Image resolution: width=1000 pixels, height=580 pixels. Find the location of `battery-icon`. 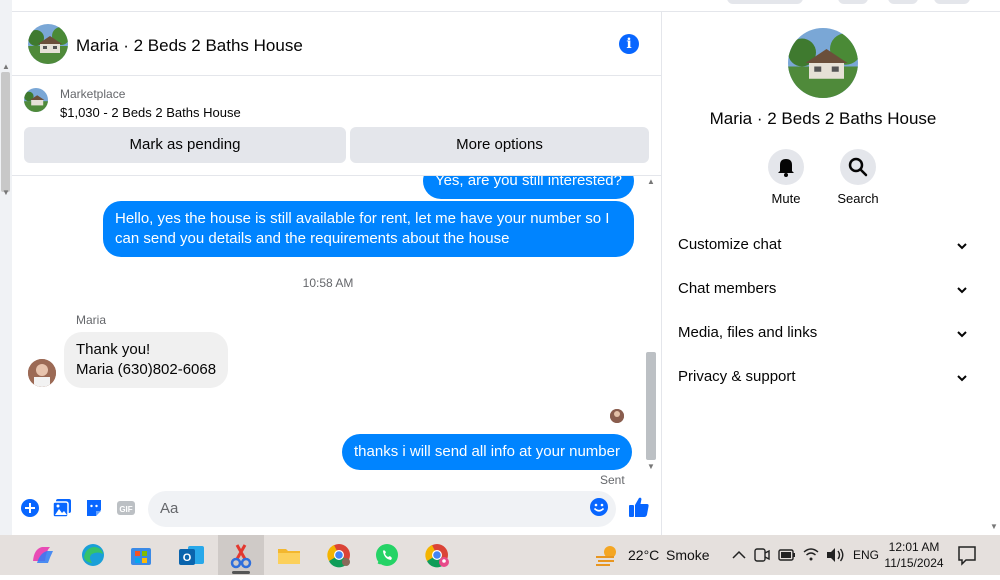

battery-icon is located at coordinates (787, 555).